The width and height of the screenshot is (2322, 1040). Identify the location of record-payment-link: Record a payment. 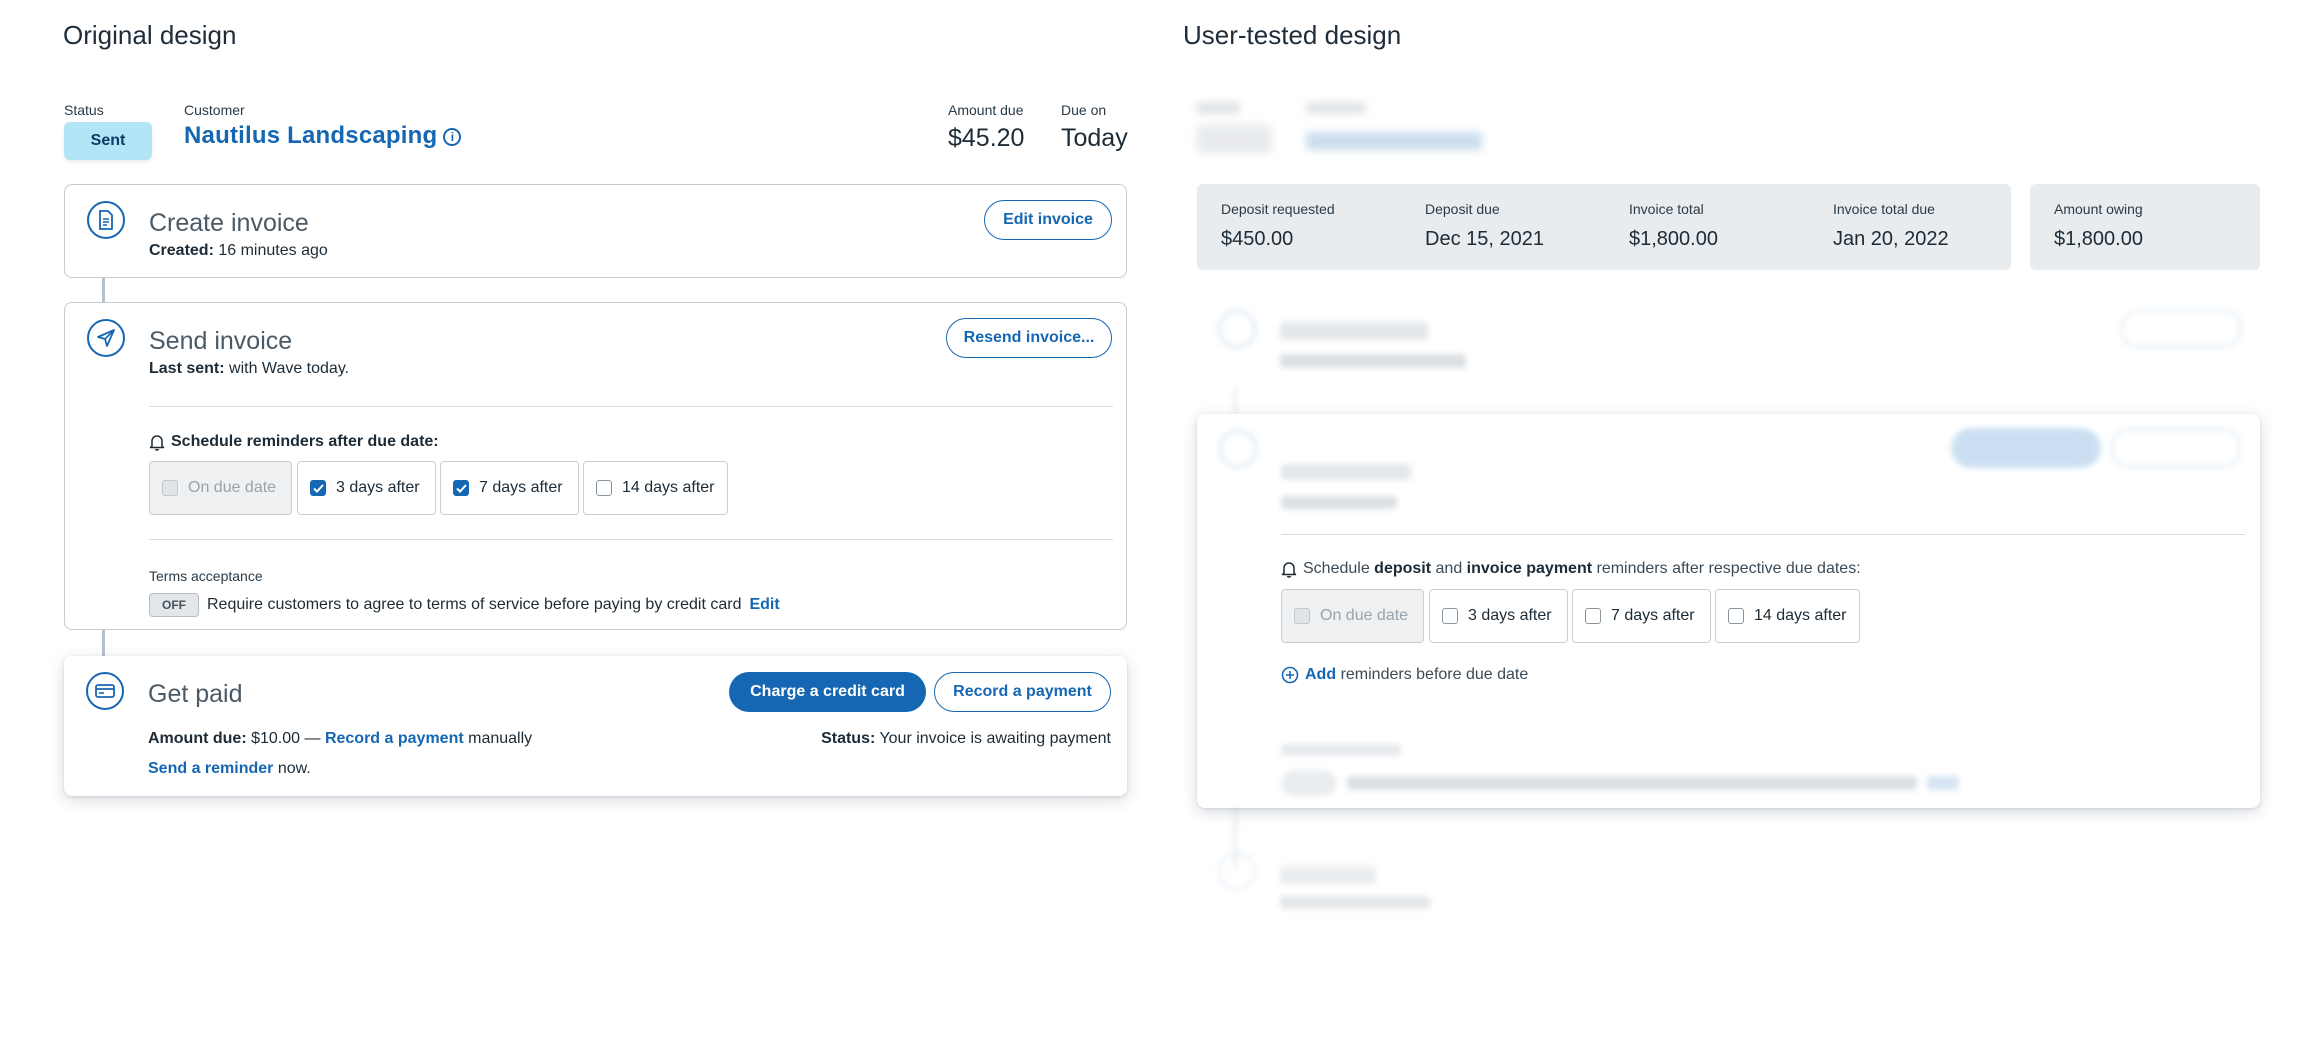
(394, 738).